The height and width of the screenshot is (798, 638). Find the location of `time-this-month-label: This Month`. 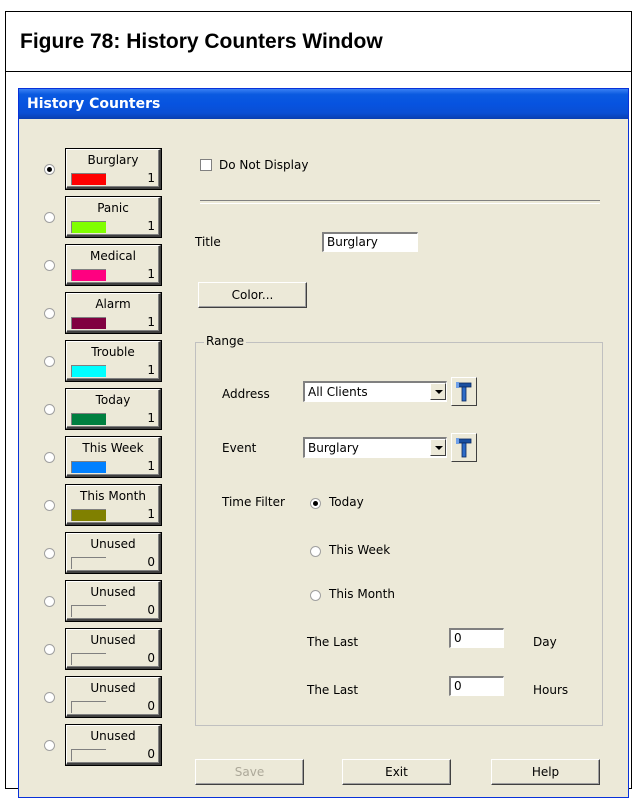

time-this-month-label: This Month is located at coordinates (362, 594).